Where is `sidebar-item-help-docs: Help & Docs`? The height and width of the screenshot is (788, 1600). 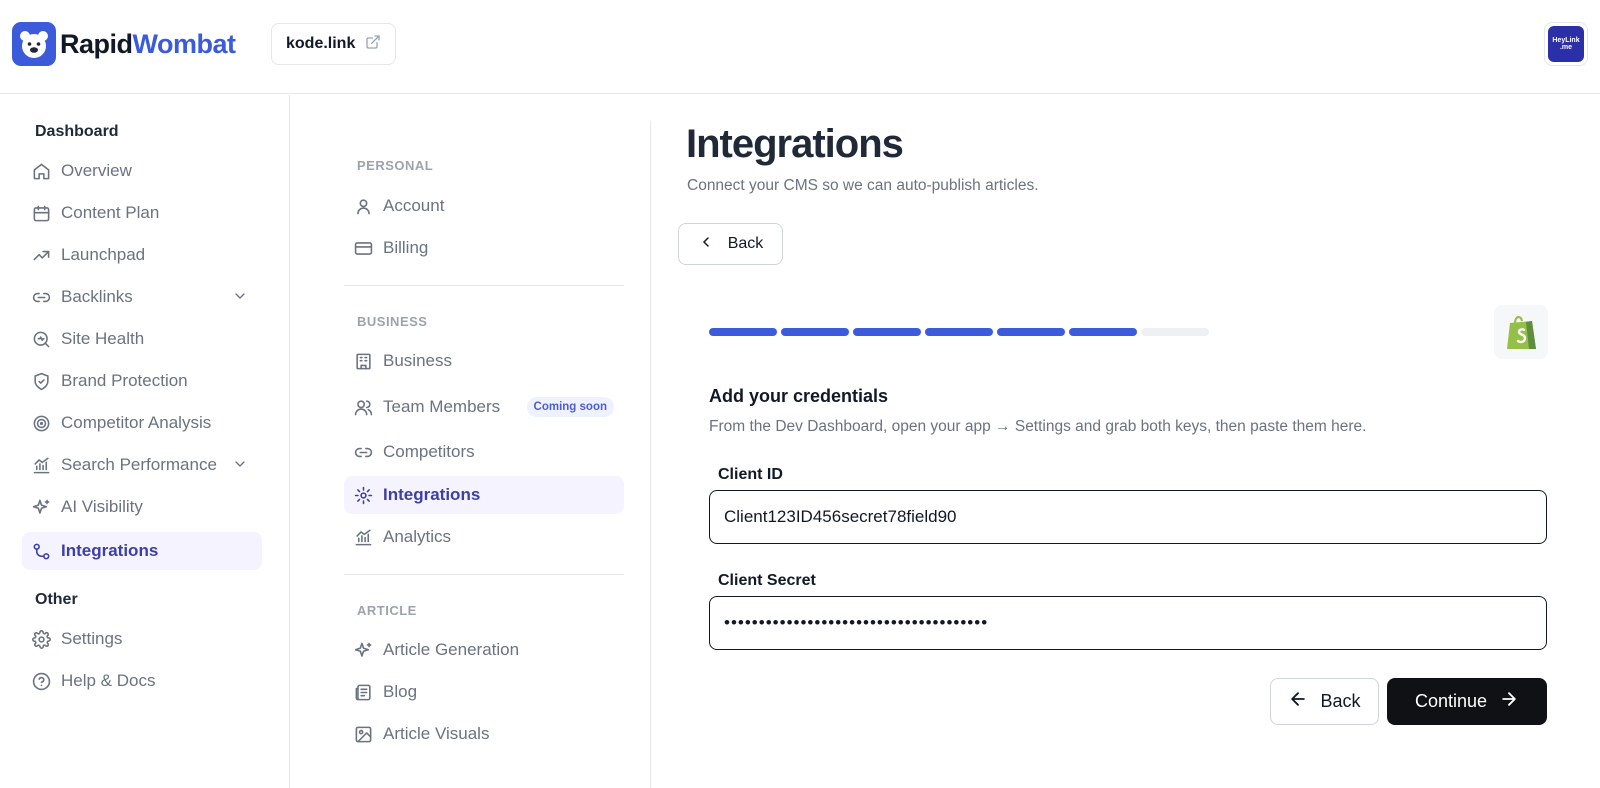
sidebar-item-help-docs: Help & Docs is located at coordinates (142, 681).